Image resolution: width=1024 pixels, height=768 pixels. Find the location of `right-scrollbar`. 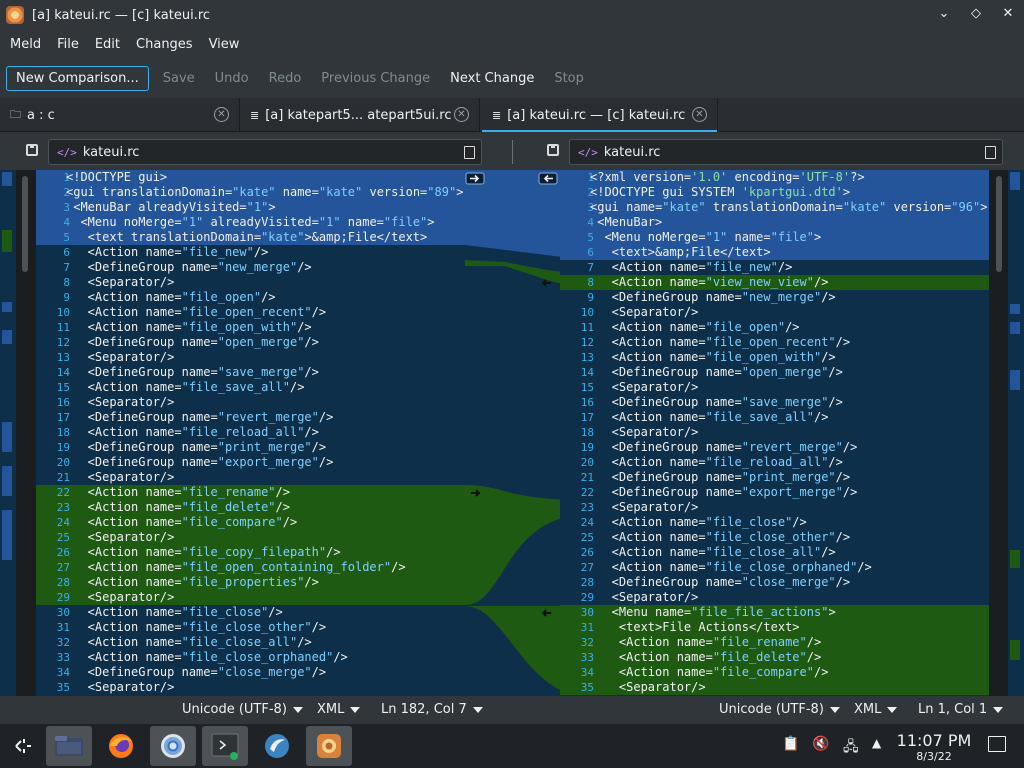

right-scrollbar is located at coordinates (999, 224).